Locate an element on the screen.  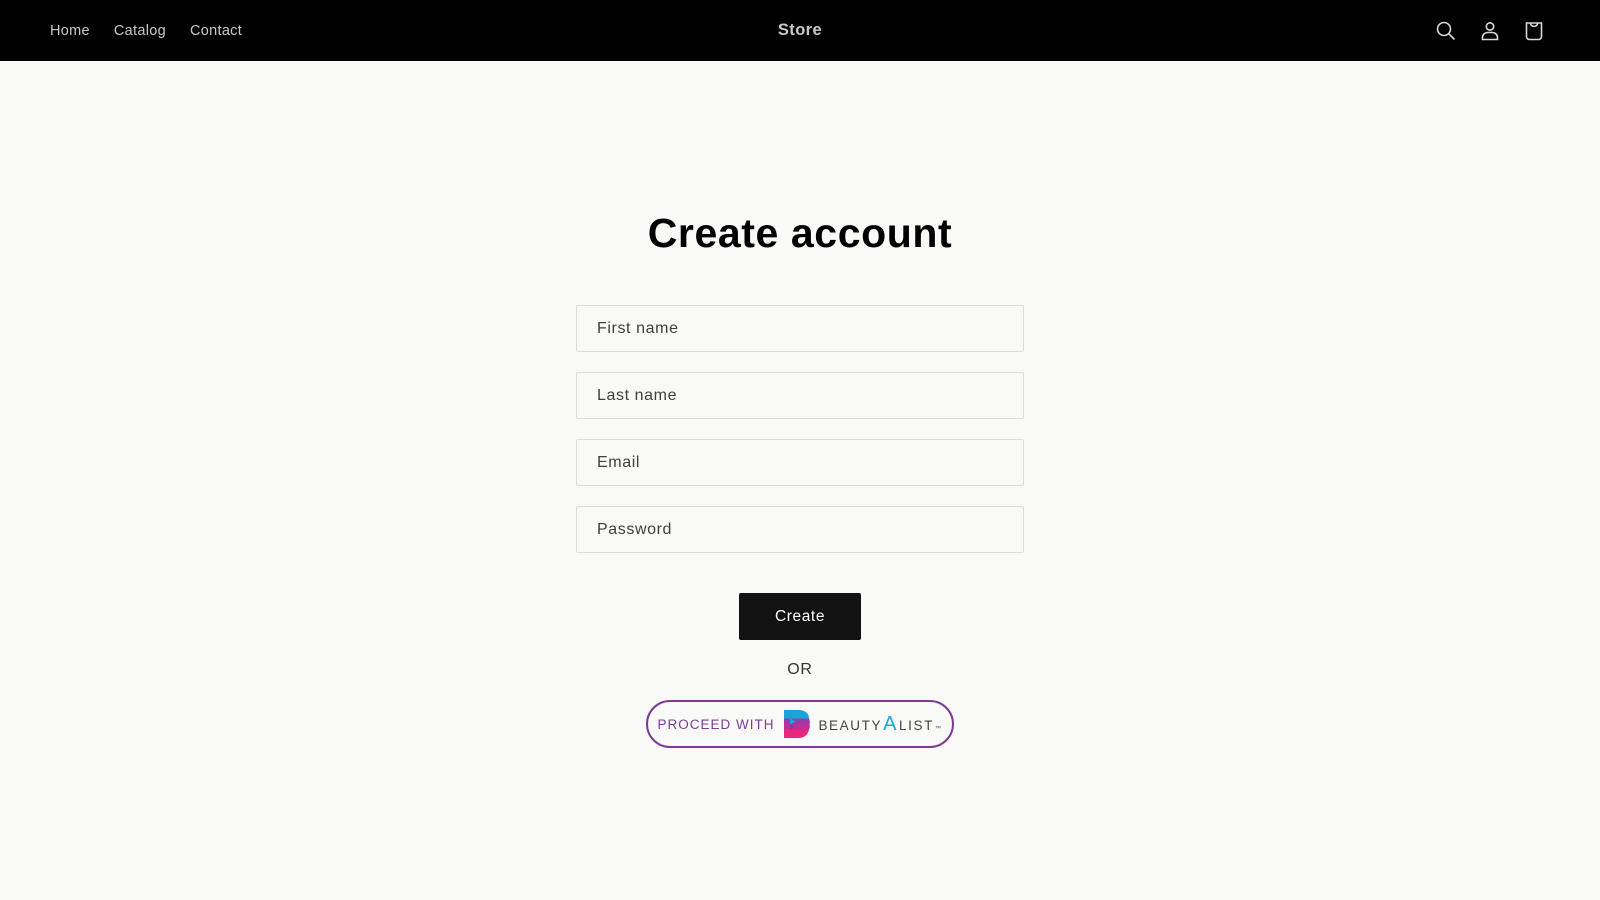
account-icon is located at coordinates (1490, 30).